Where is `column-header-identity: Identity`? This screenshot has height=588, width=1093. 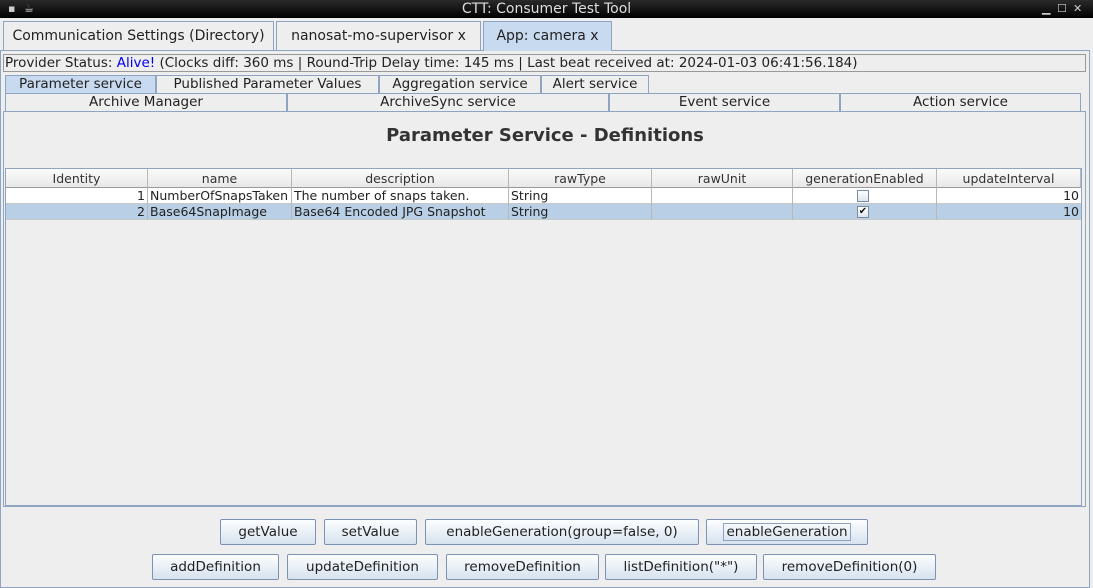 column-header-identity: Identity is located at coordinates (77, 178).